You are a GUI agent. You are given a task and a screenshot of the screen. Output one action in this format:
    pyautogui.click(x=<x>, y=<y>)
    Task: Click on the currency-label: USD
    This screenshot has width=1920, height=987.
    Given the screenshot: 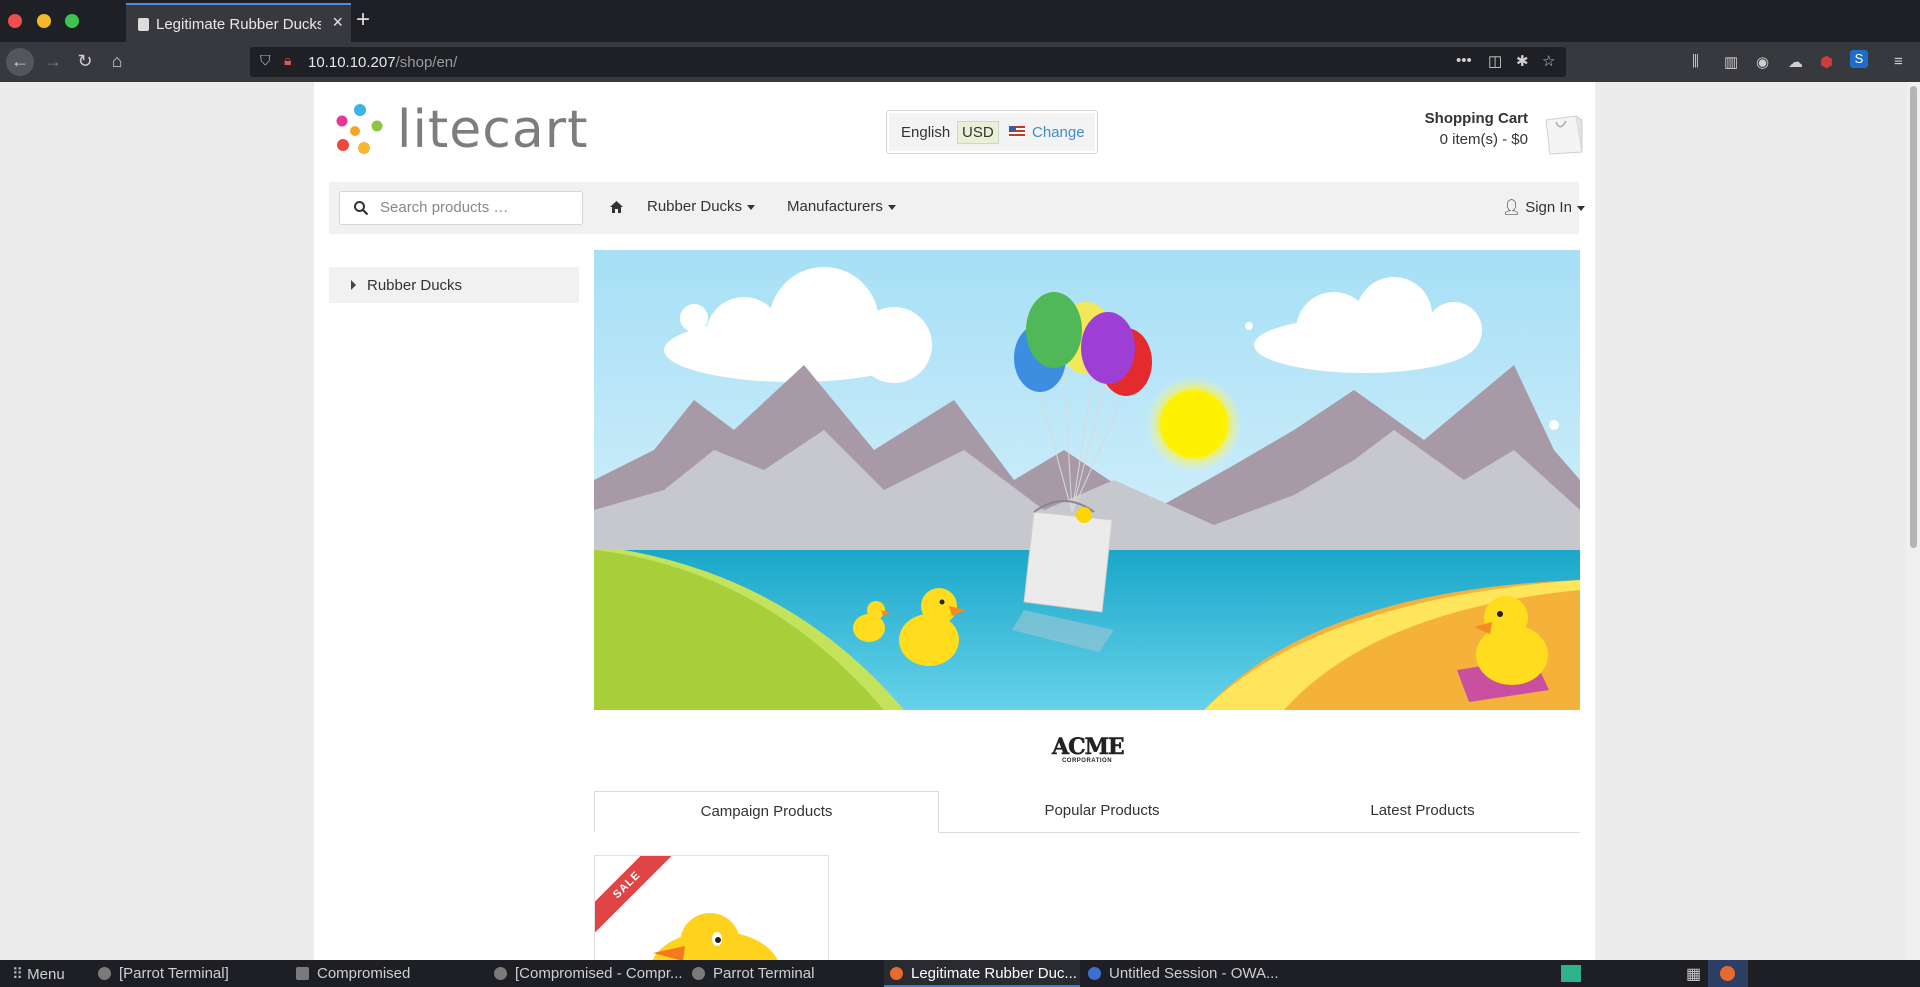 What is the action you would take?
    pyautogui.click(x=978, y=132)
    